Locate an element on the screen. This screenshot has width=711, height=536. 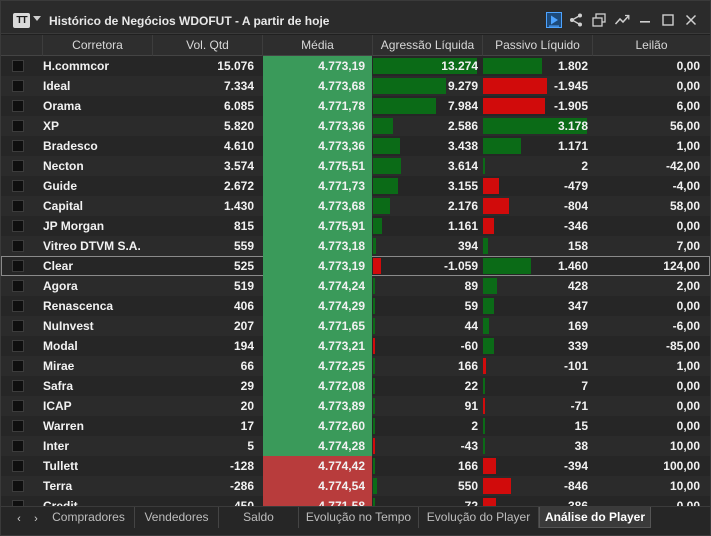
broker-name: Agora is located at coordinates (60, 286).